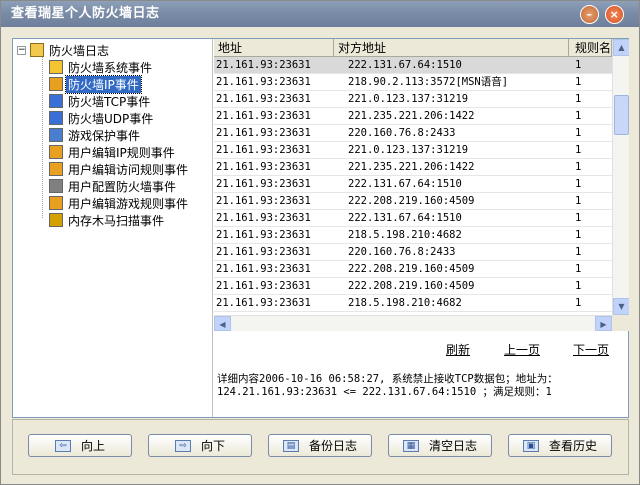 The height and width of the screenshot is (485, 640). Describe the element at coordinates (458, 349) in the screenshot. I see `refresh-link: 刷新` at that location.